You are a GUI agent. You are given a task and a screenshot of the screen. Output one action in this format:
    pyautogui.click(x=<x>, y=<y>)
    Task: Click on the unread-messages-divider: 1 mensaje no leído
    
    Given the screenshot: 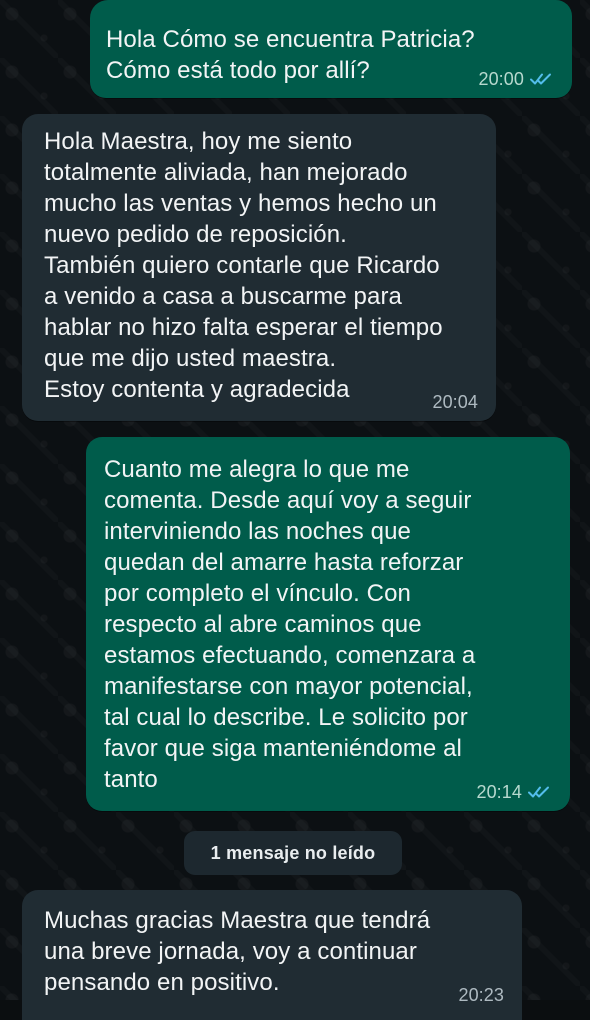 What is the action you would take?
    pyautogui.click(x=293, y=853)
    